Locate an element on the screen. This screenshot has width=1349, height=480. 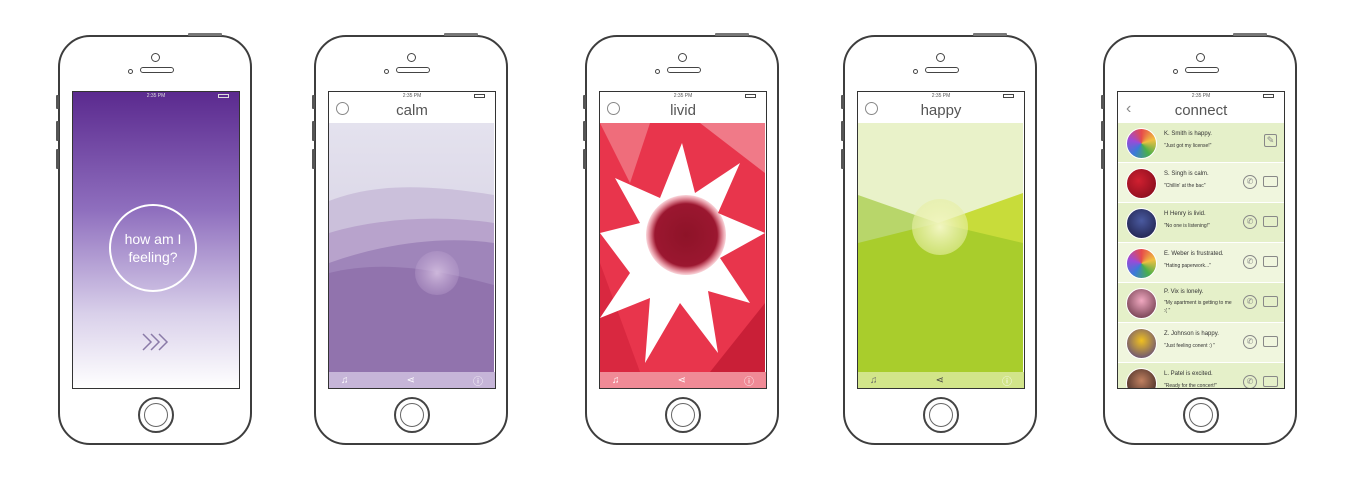
livid-screen: 2:35 PM livid ♫ ⋖ ⓘ is located at coordinates (683, 240).